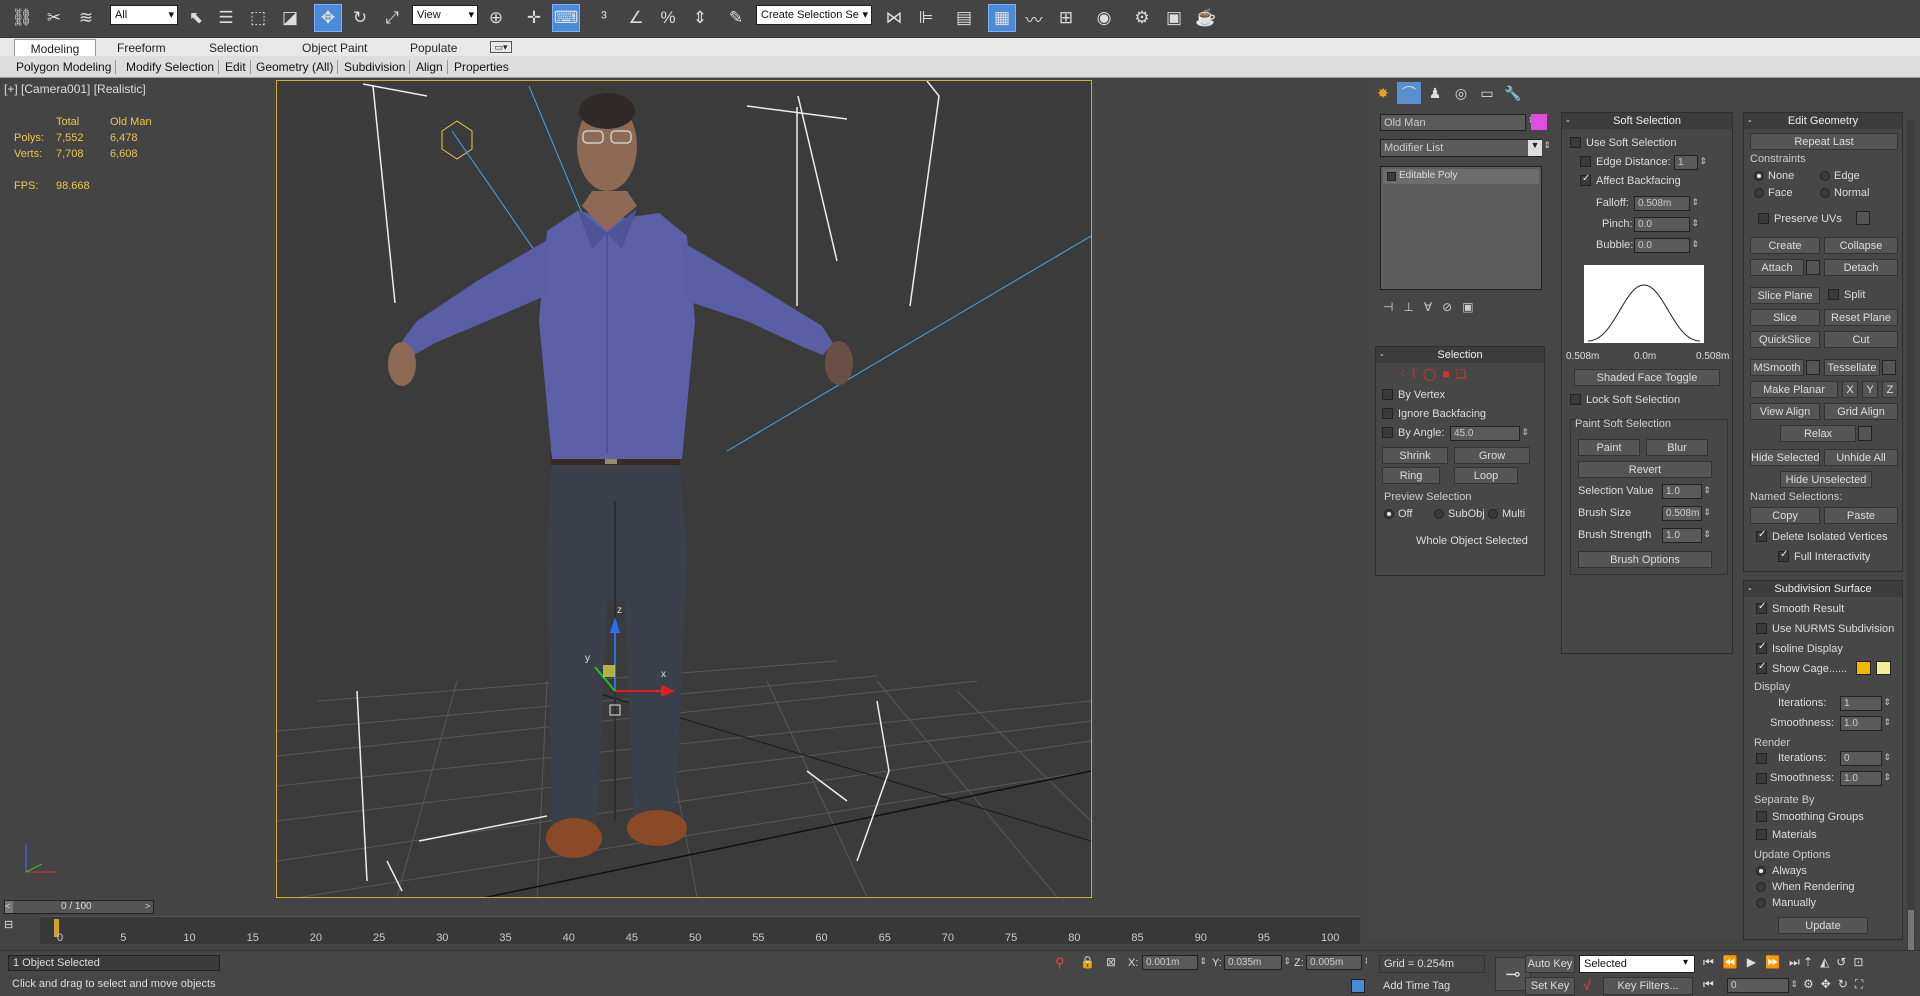 Image resolution: width=1920 pixels, height=996 pixels. Describe the element at coordinates (1713, 962) in the screenshot. I see `go-to-start-icon: ⏮` at that location.